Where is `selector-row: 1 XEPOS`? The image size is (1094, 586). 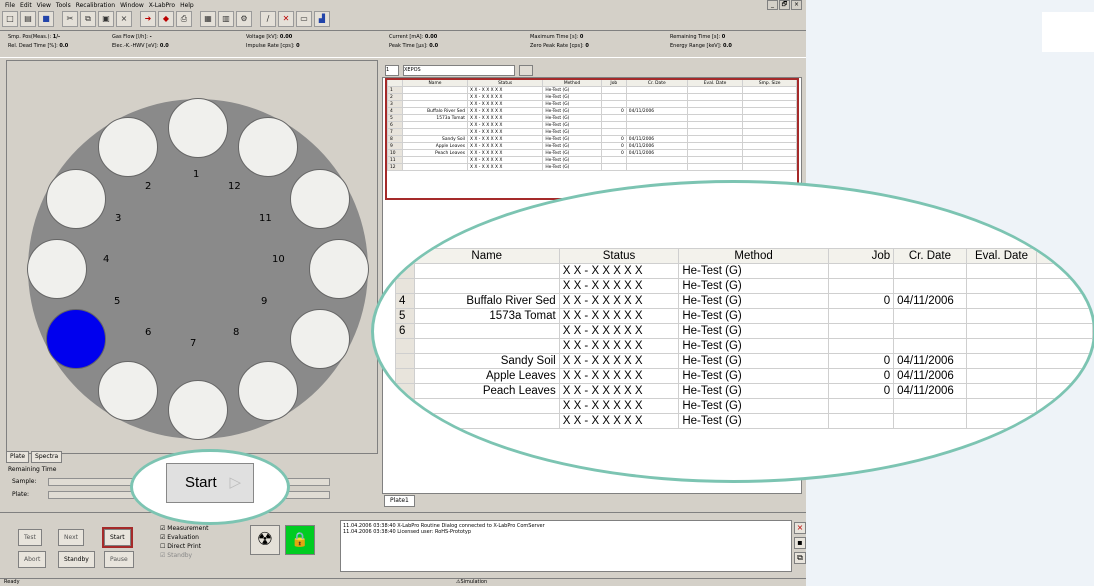 selector-row: 1 XEPOS is located at coordinates (459, 70).